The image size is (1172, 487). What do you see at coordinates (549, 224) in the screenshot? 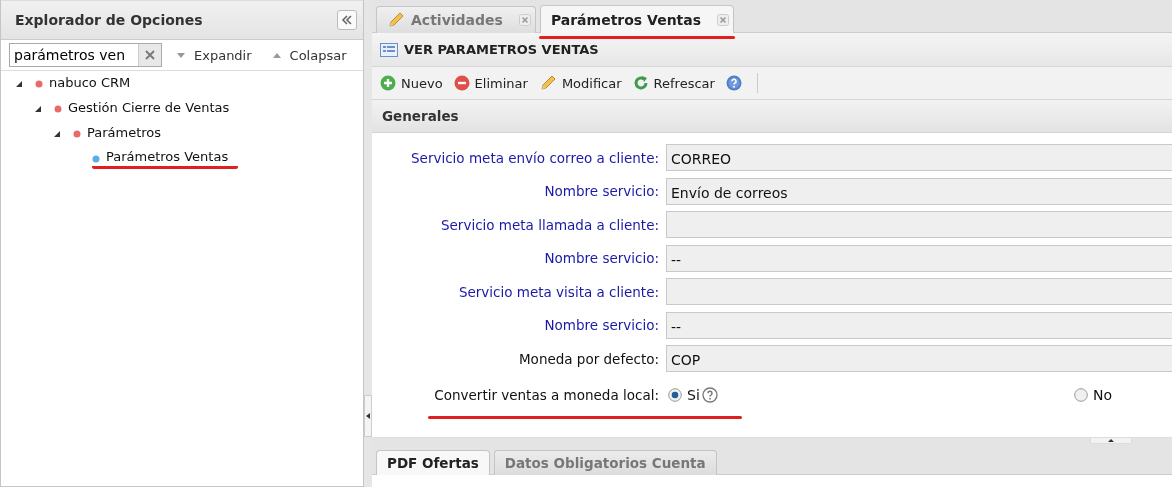
I see `field-label: Servicio meta llamada a cliente:` at bounding box center [549, 224].